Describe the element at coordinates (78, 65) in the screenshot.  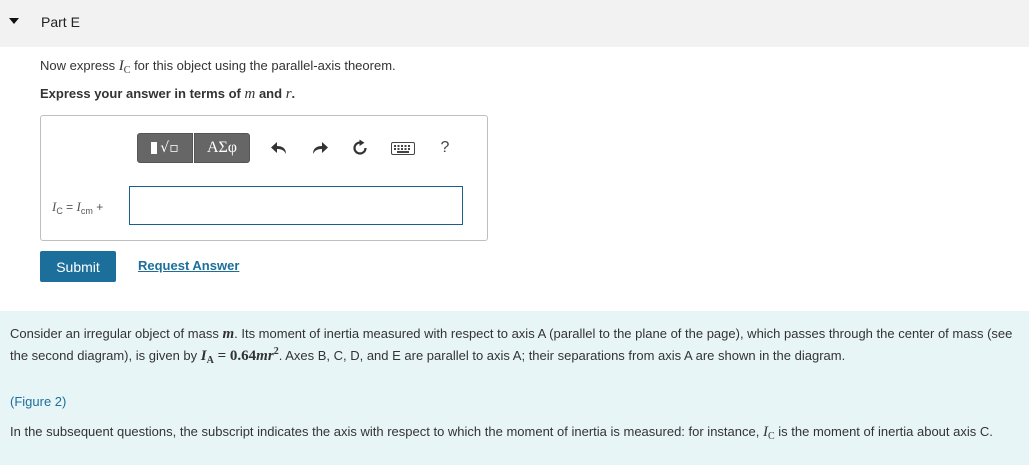
I see `prompt-prefix: Now express` at that location.